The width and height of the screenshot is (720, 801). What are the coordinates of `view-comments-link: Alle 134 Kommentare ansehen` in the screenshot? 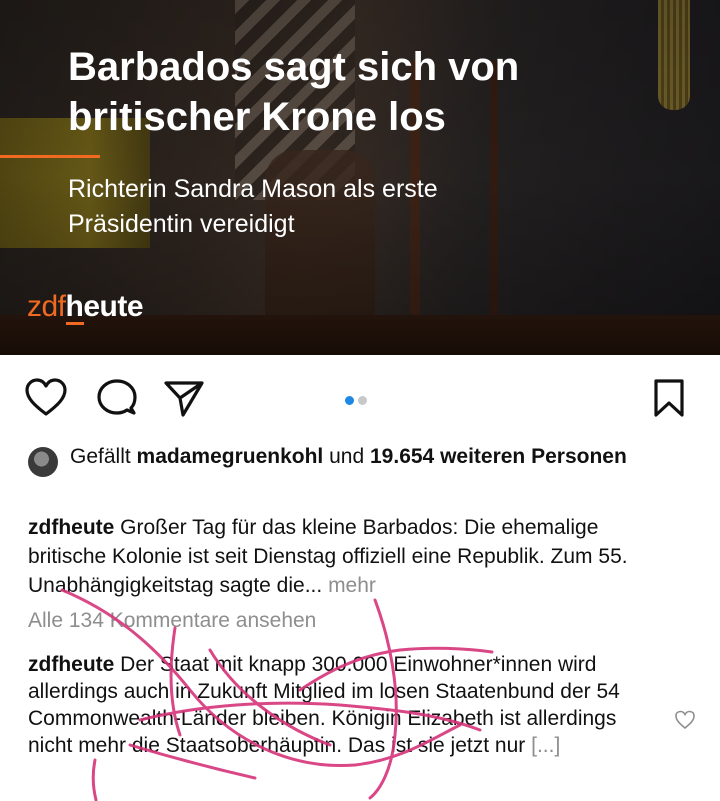 It's located at (172, 621).